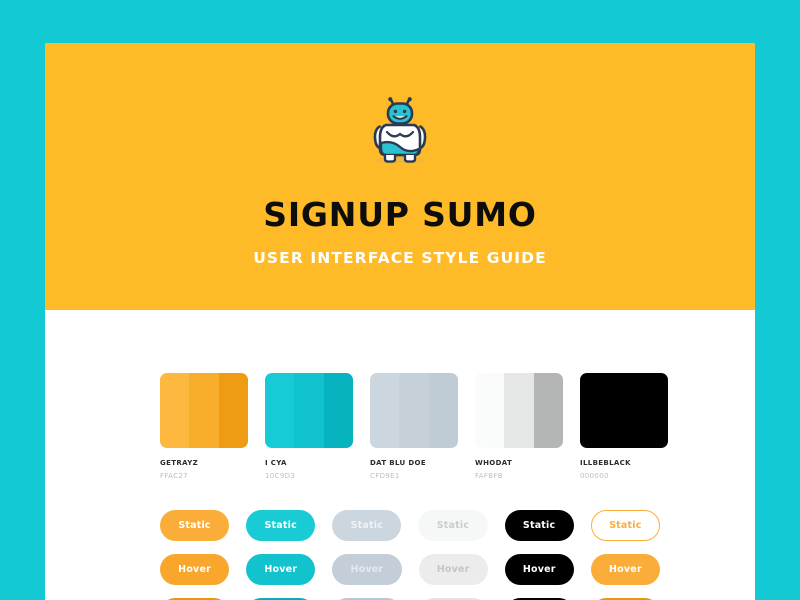 Image resolution: width=800 pixels, height=600 pixels. Describe the element at coordinates (494, 463) in the screenshot. I see `swatch-name: WHODAT` at that location.